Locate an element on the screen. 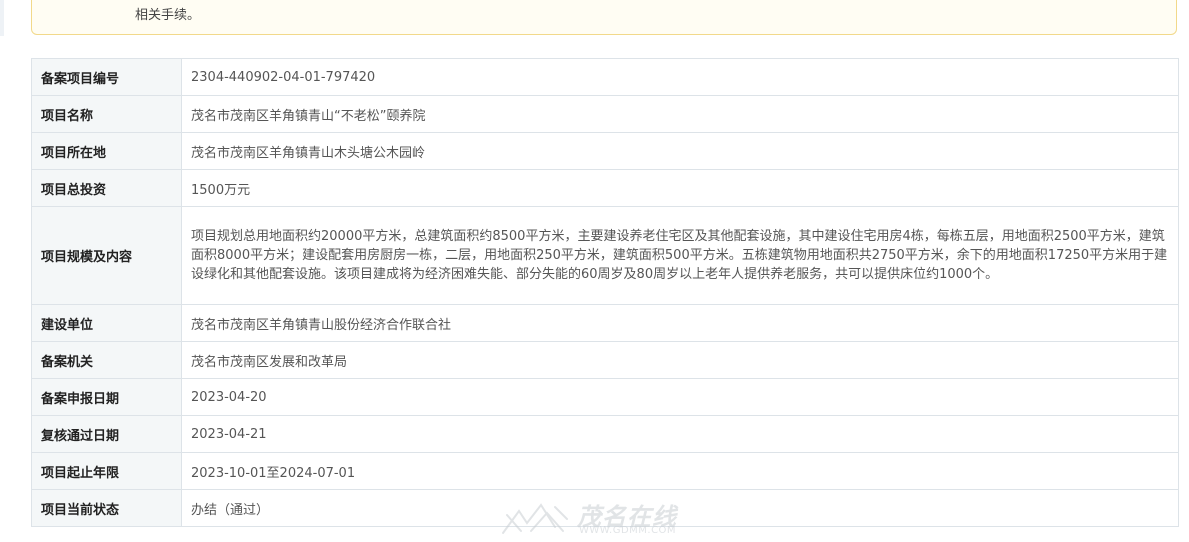 This screenshot has height=542, width=1189. table-row: 项目起止年限 2023-10-01至2024-07-01 is located at coordinates (605, 471).